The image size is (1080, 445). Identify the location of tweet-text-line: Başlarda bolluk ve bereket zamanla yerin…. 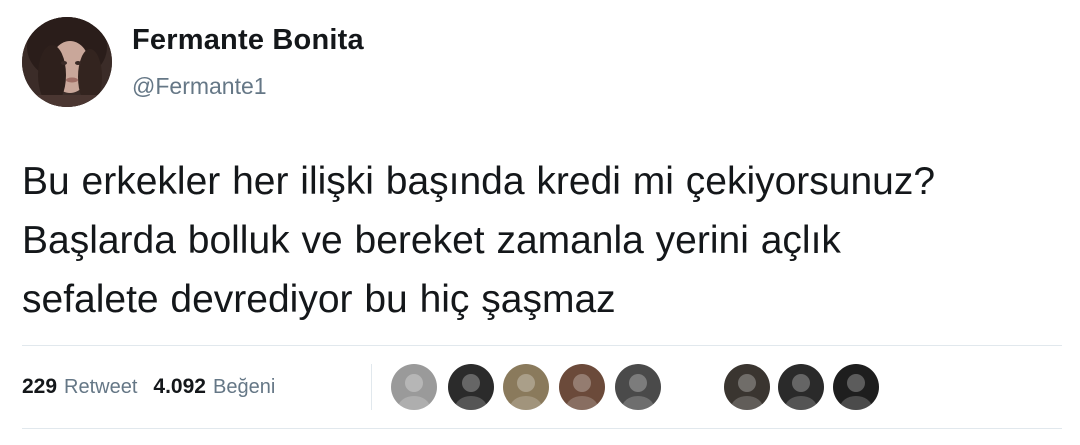
(431, 240).